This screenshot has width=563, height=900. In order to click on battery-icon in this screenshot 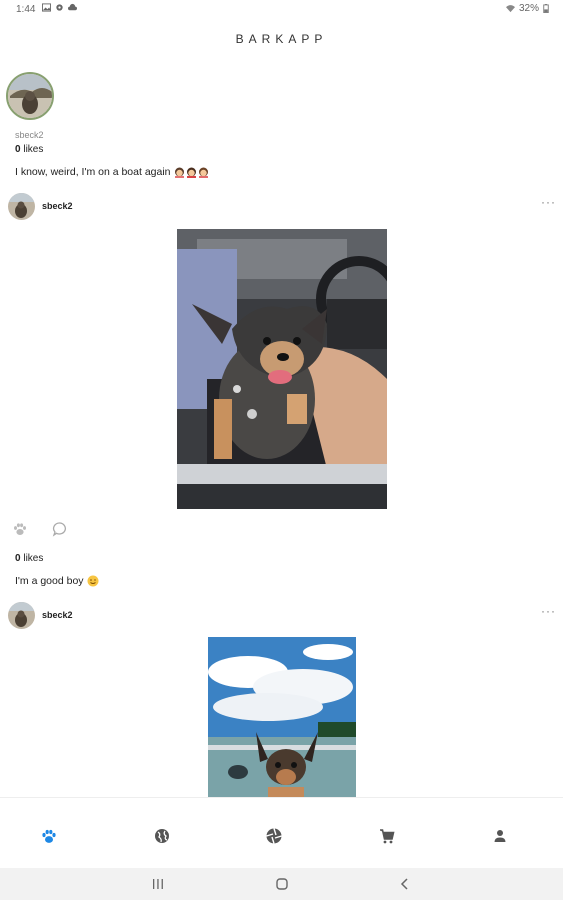, I will do `click(546, 8)`.